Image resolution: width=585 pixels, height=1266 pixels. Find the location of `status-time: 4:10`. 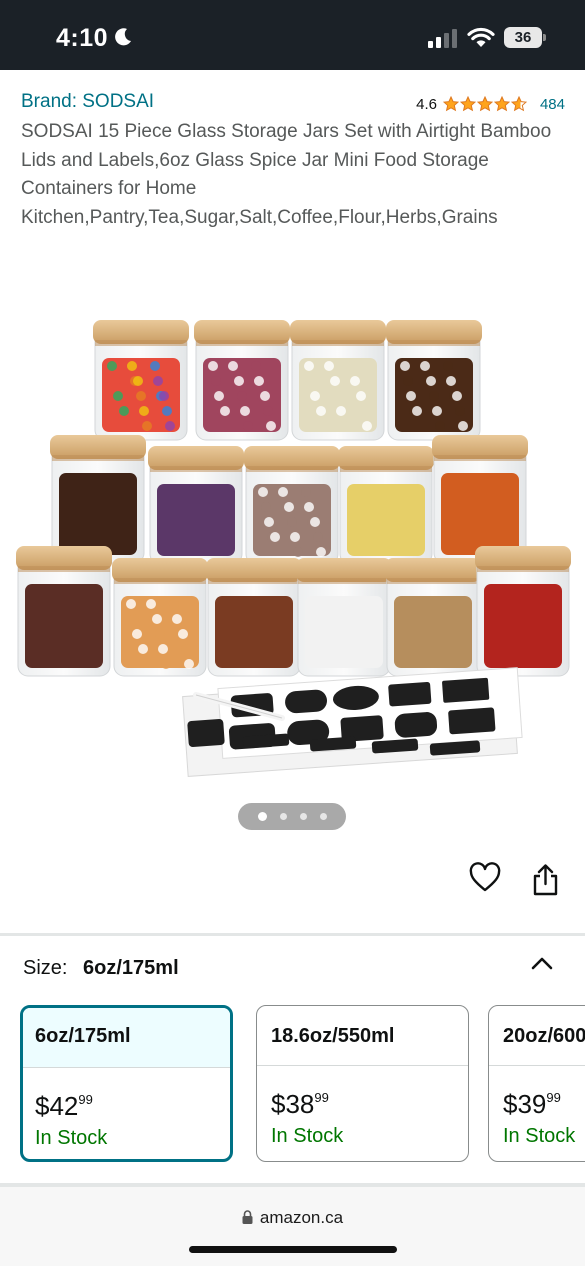

status-time: 4:10 is located at coordinates (82, 38).